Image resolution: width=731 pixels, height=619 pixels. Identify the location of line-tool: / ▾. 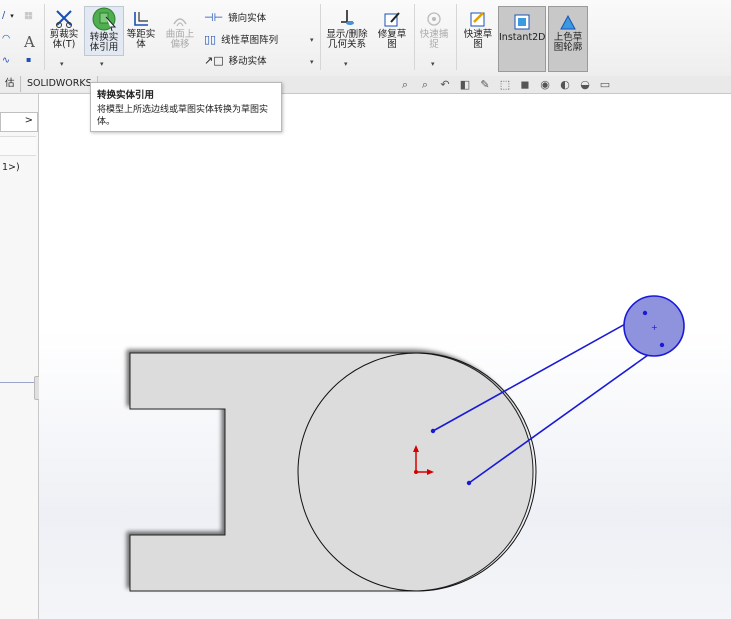
(8, 15).